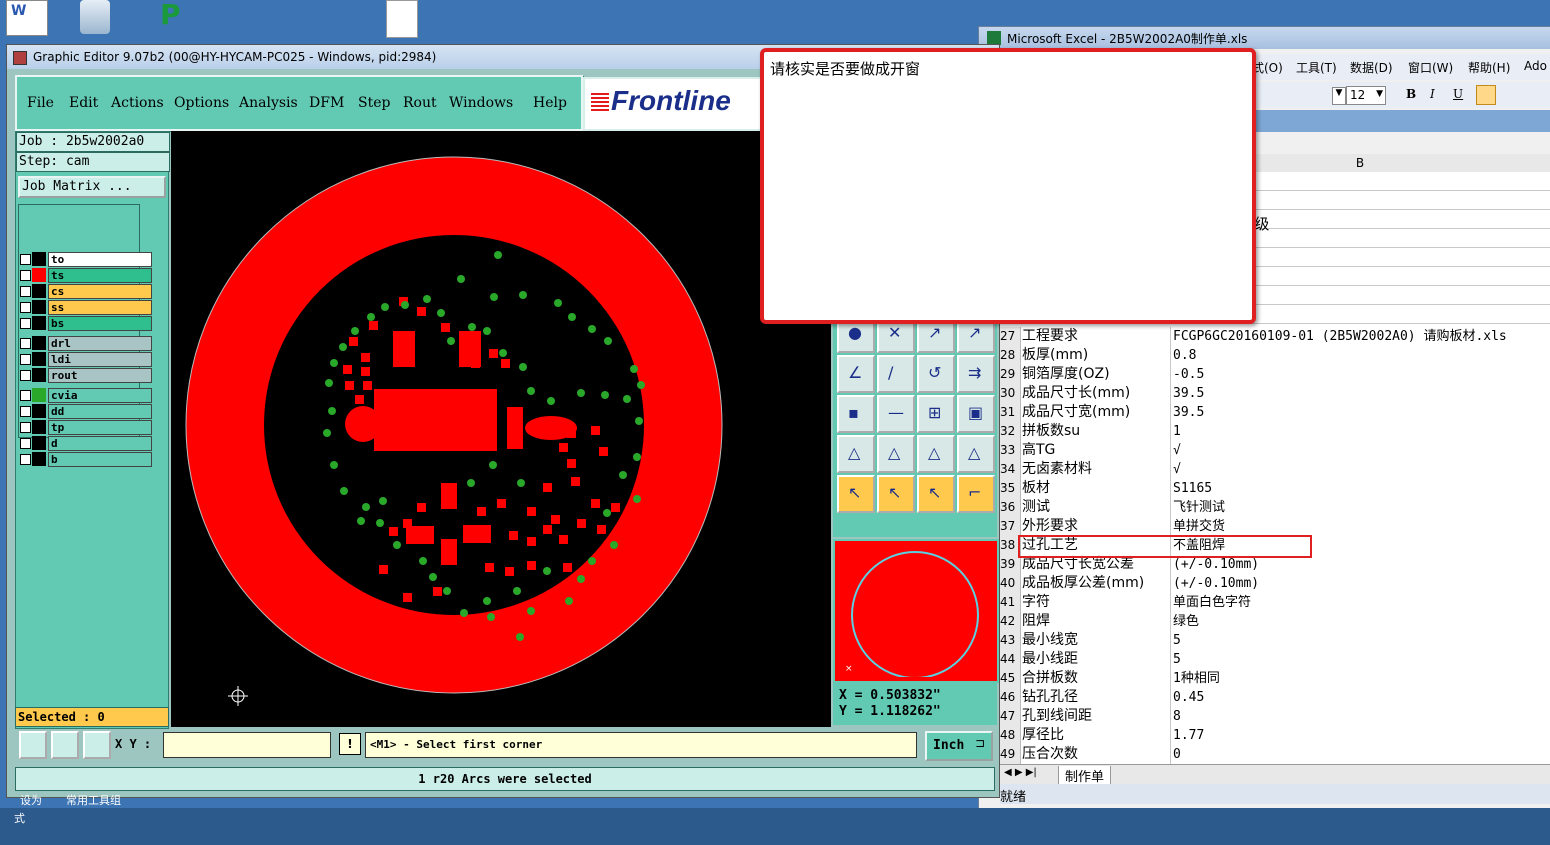  What do you see at coordinates (1095, 678) in the screenshot?
I see `cell-a: 合拼板数` at bounding box center [1095, 678].